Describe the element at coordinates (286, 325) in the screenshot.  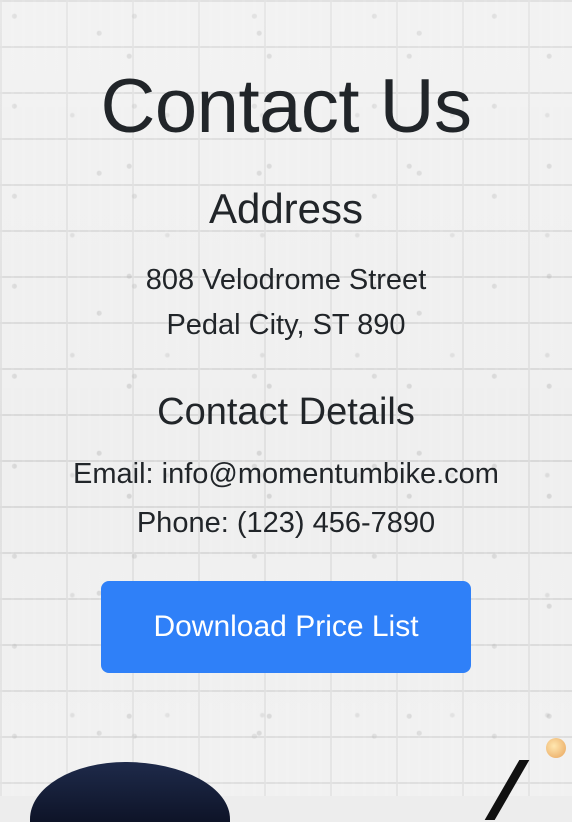
I see `address-line-2: Pedal City, ST 890` at that location.